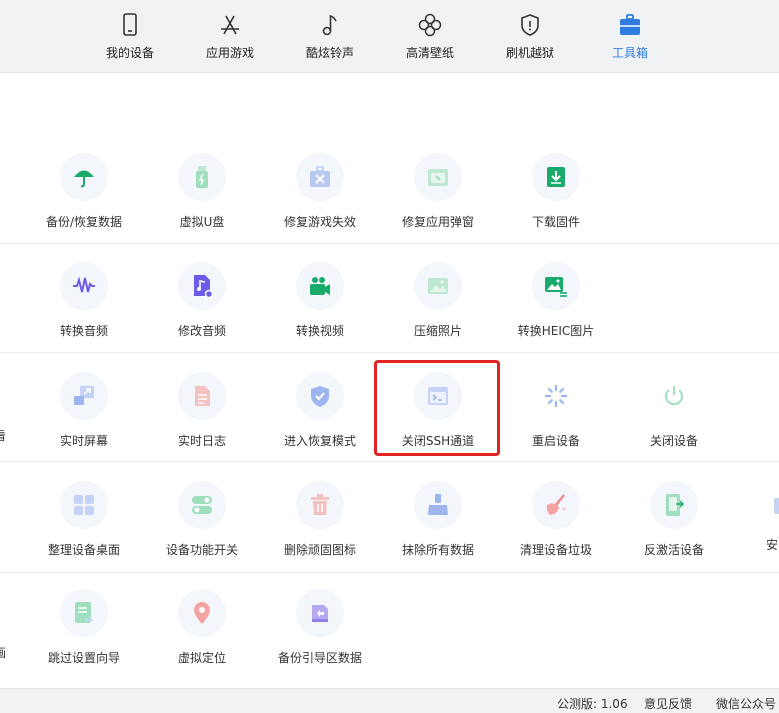  What do you see at coordinates (320, 531) in the screenshot?
I see `tool-delete-stubborn-icon: 删除顽固图标` at bounding box center [320, 531].